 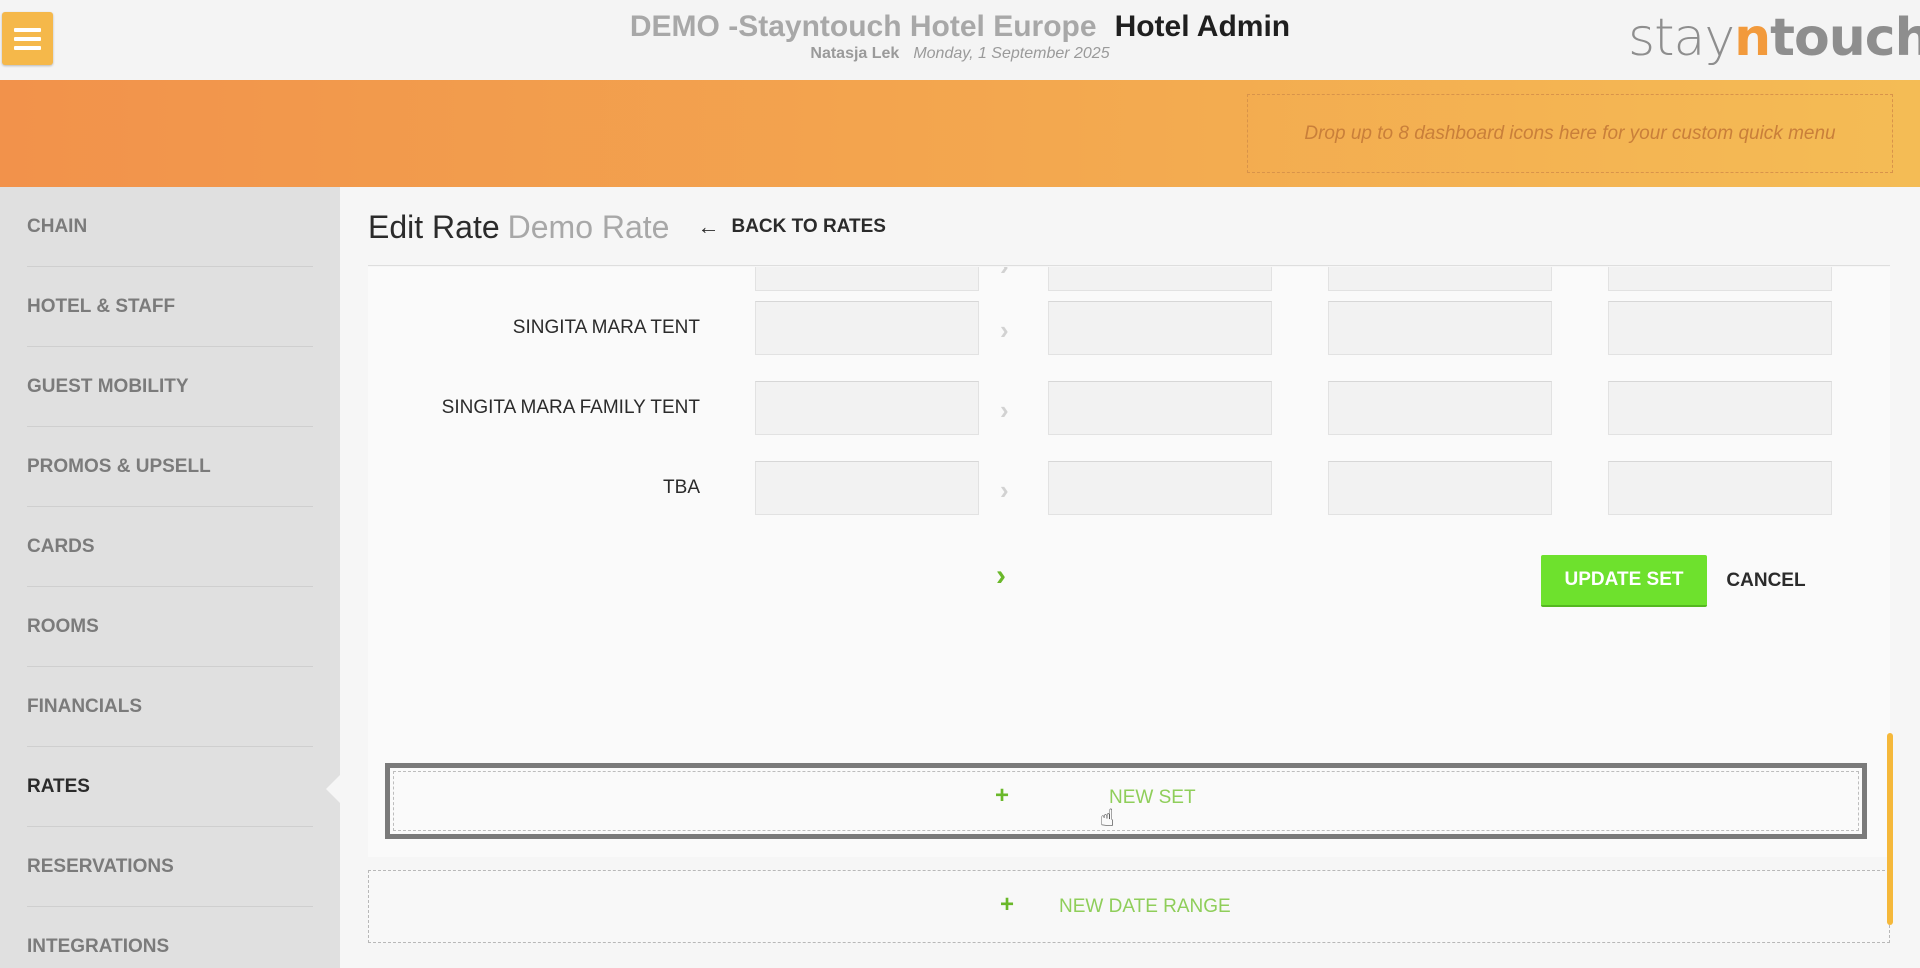 I want to click on sidebar-item-guest-mobility: GUEST MOBILITY, so click(x=170, y=387).